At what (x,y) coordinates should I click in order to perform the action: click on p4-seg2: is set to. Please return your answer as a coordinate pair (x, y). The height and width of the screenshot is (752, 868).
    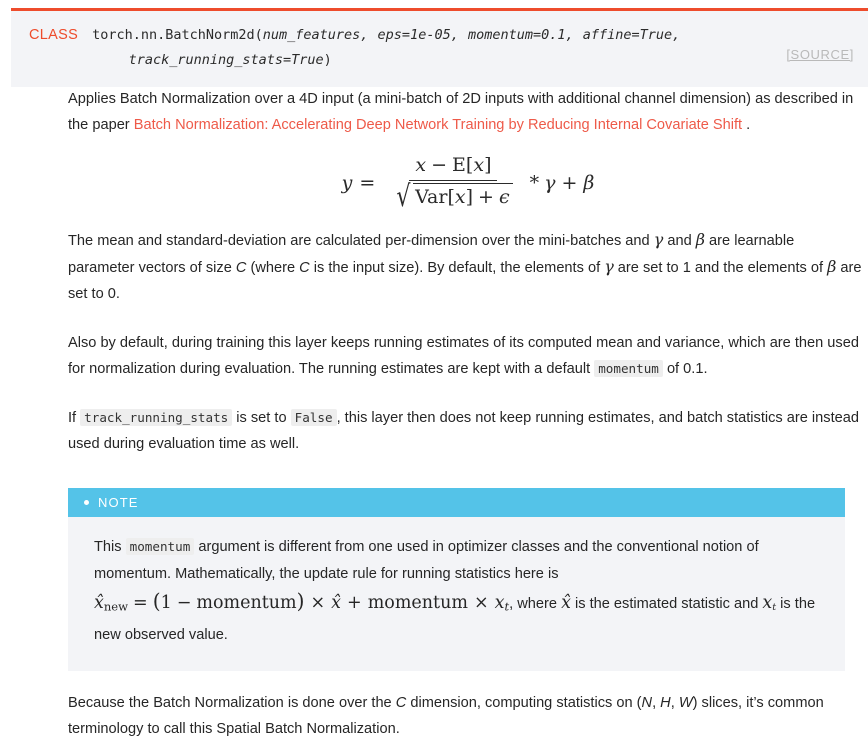
    Looking at the image, I should click on (261, 418).